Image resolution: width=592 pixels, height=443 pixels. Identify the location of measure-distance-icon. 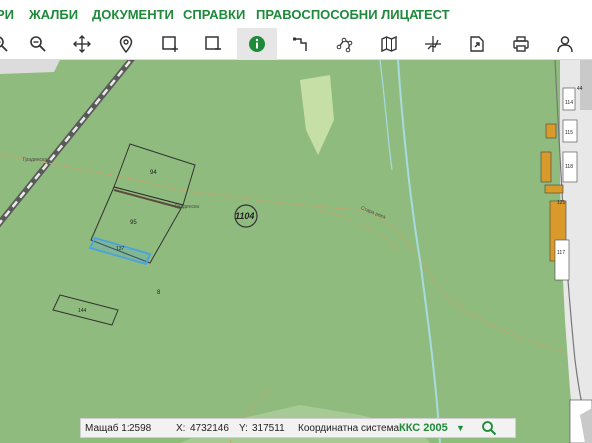
(300, 44).